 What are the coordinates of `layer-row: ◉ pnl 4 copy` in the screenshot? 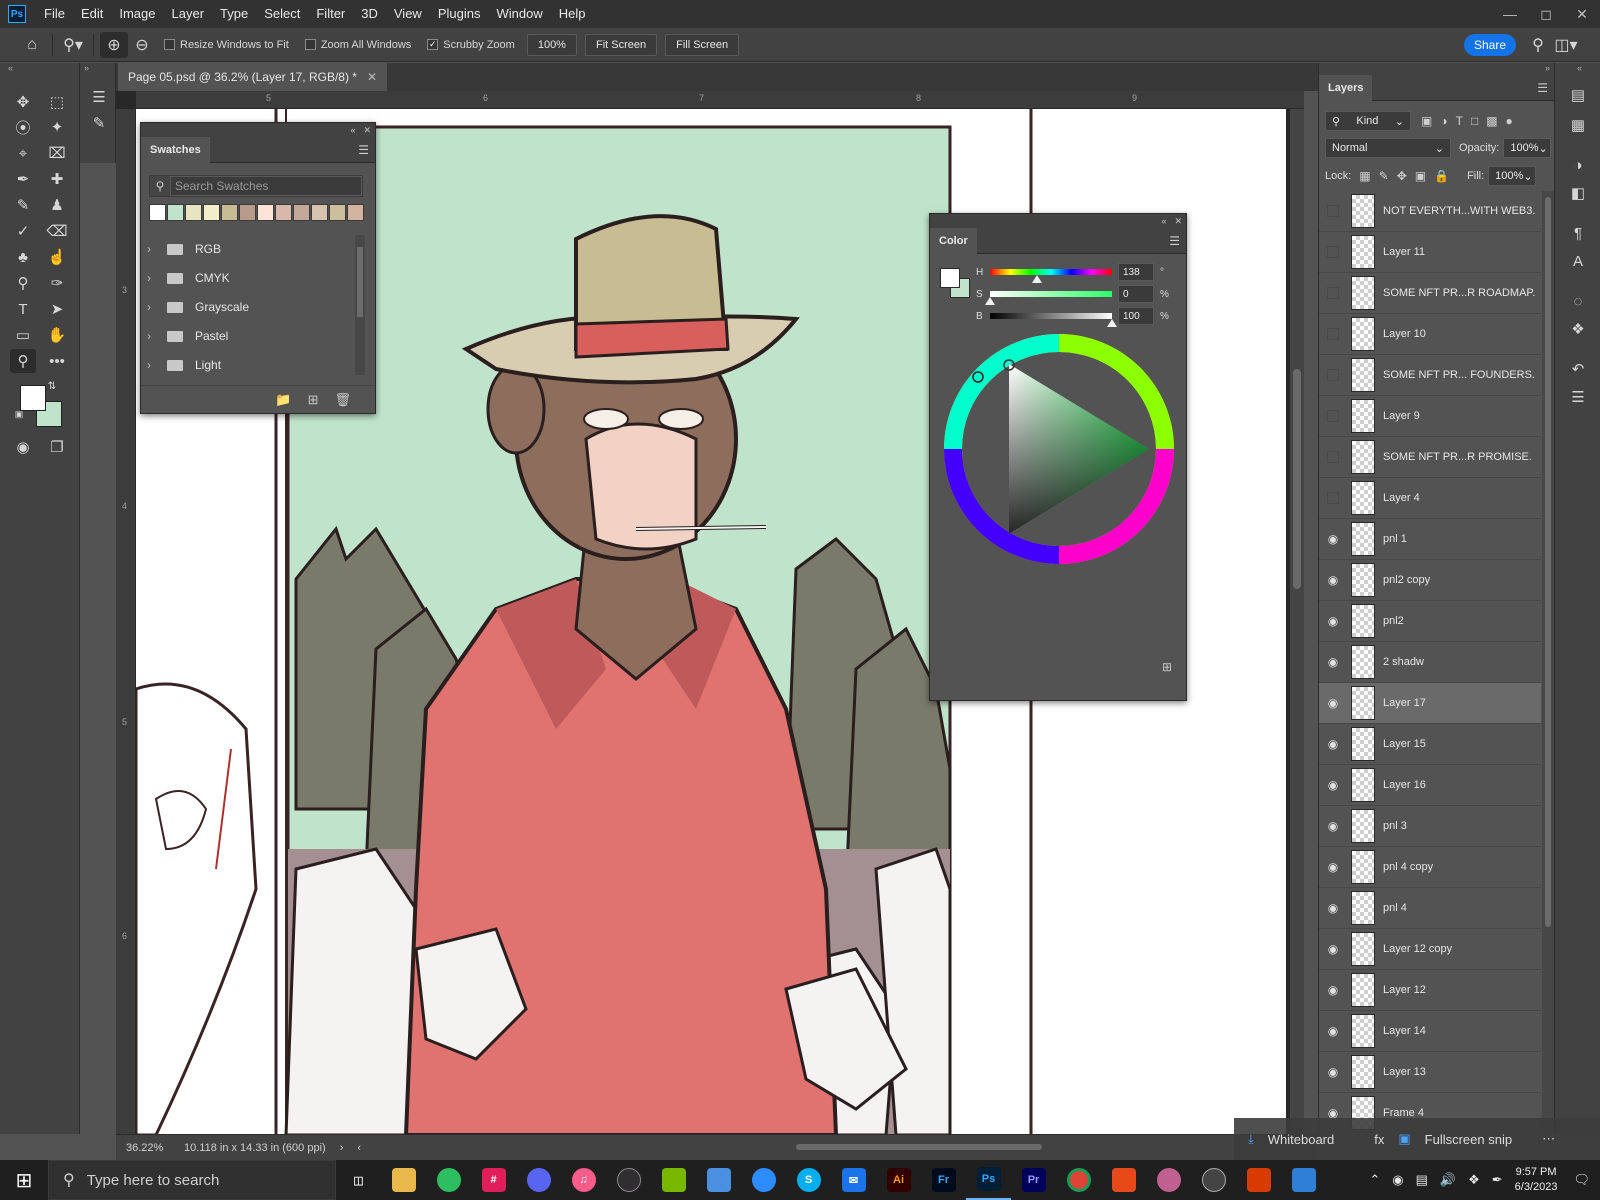 It's located at (1430, 867).